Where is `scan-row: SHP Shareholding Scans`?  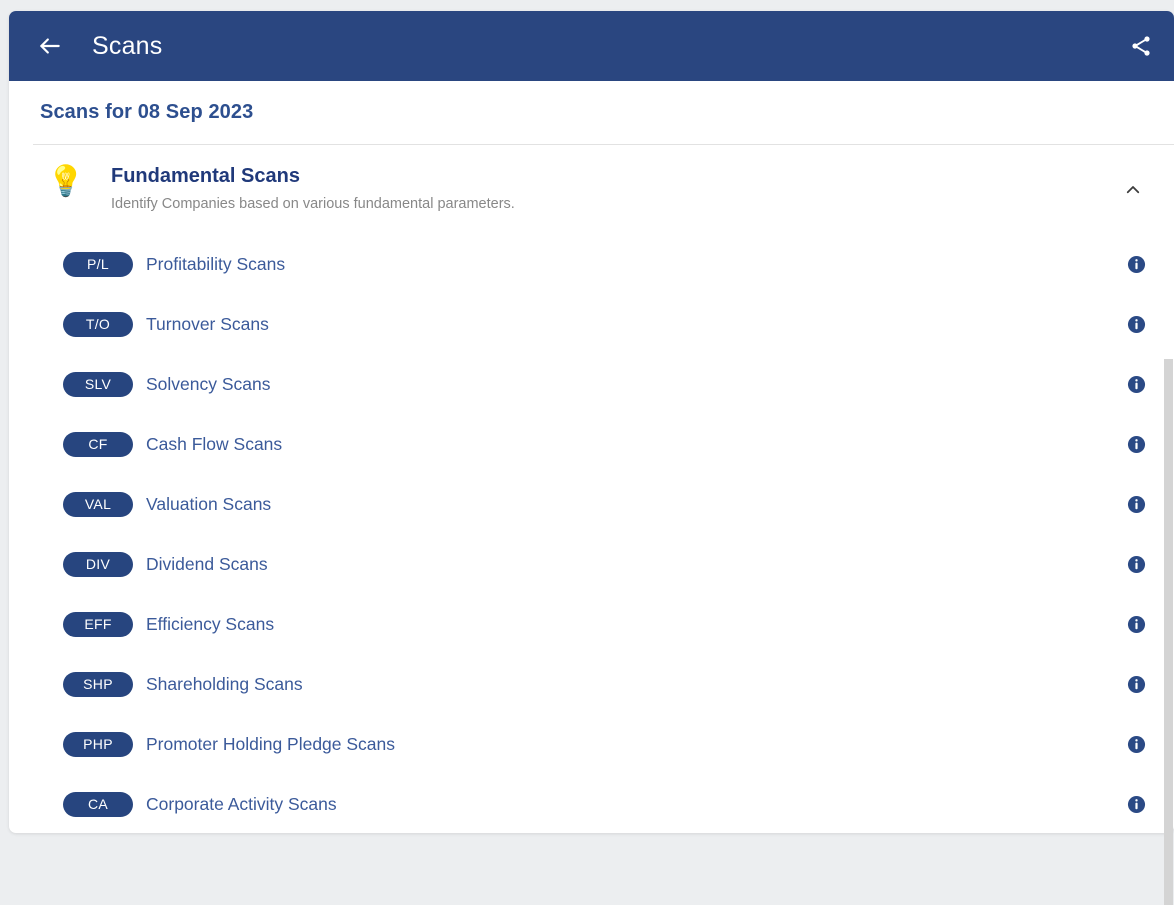
scan-row: SHP Shareholding Scans is located at coordinates (591, 684).